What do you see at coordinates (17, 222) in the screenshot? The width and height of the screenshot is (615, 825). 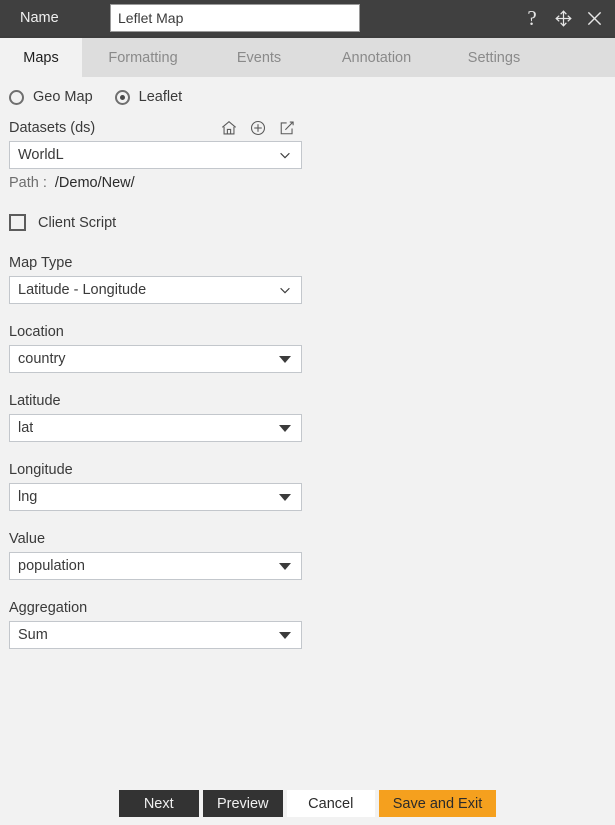 I see `client-script-checkbox-box` at bounding box center [17, 222].